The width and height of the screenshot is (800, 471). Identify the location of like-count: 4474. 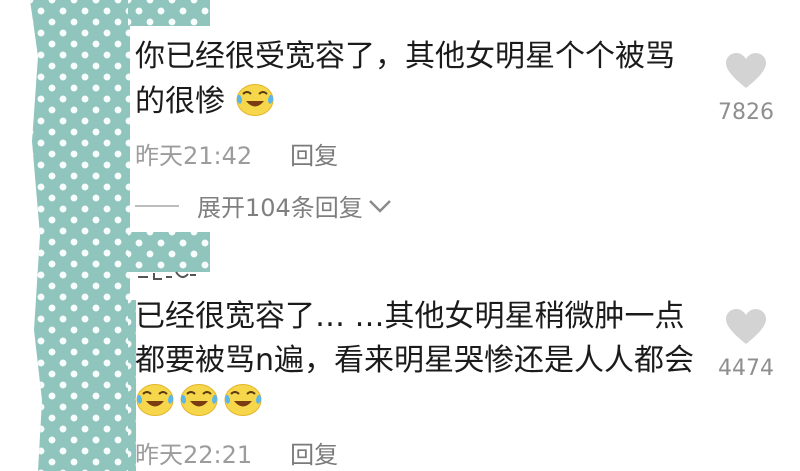
(746, 368).